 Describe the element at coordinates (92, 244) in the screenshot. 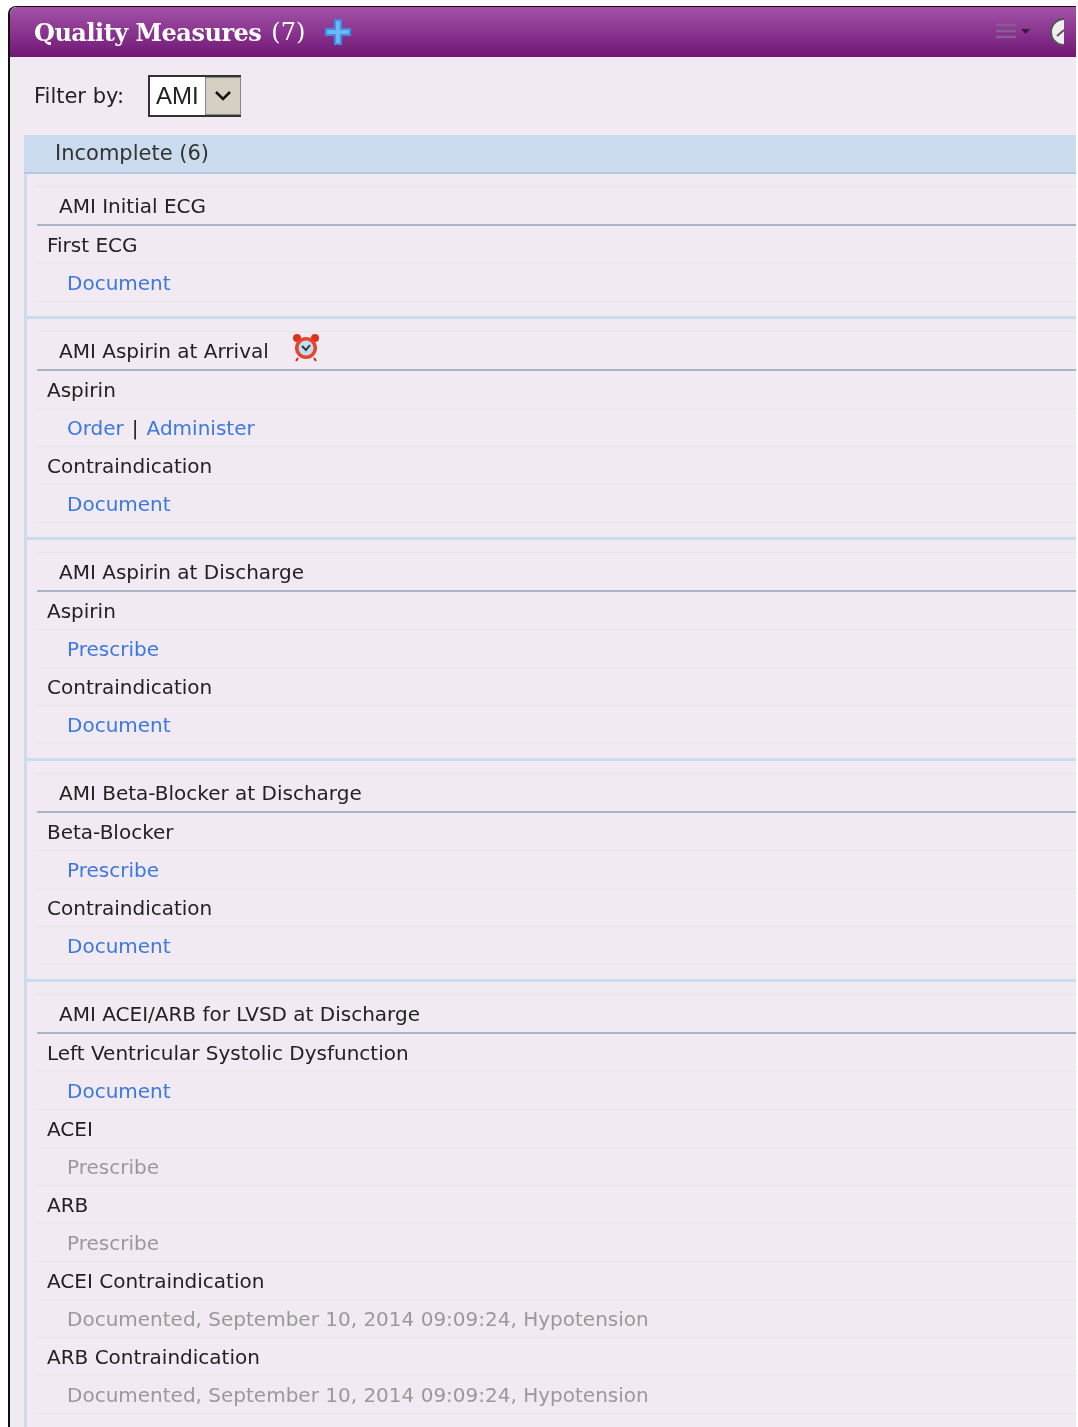

I see `requirement-label: First ECG` at that location.